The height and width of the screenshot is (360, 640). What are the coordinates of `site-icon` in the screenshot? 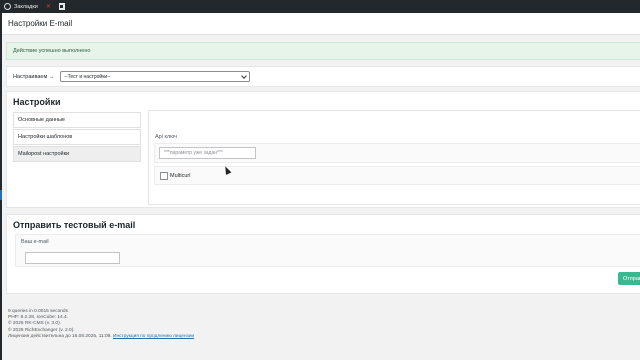 It's located at (7, 6).